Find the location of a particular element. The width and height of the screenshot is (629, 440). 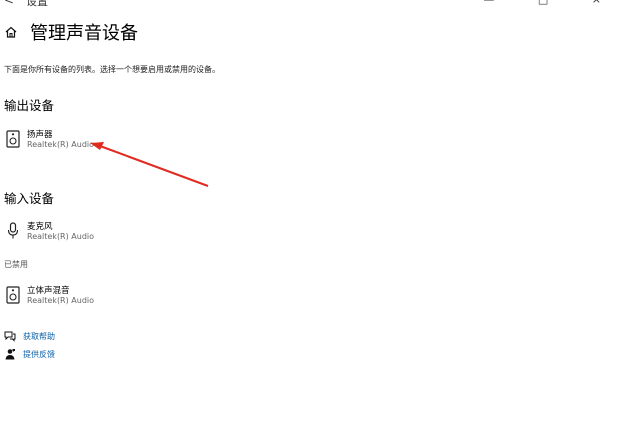

disabled-devices-label: 已禁用 is located at coordinates (16, 264).